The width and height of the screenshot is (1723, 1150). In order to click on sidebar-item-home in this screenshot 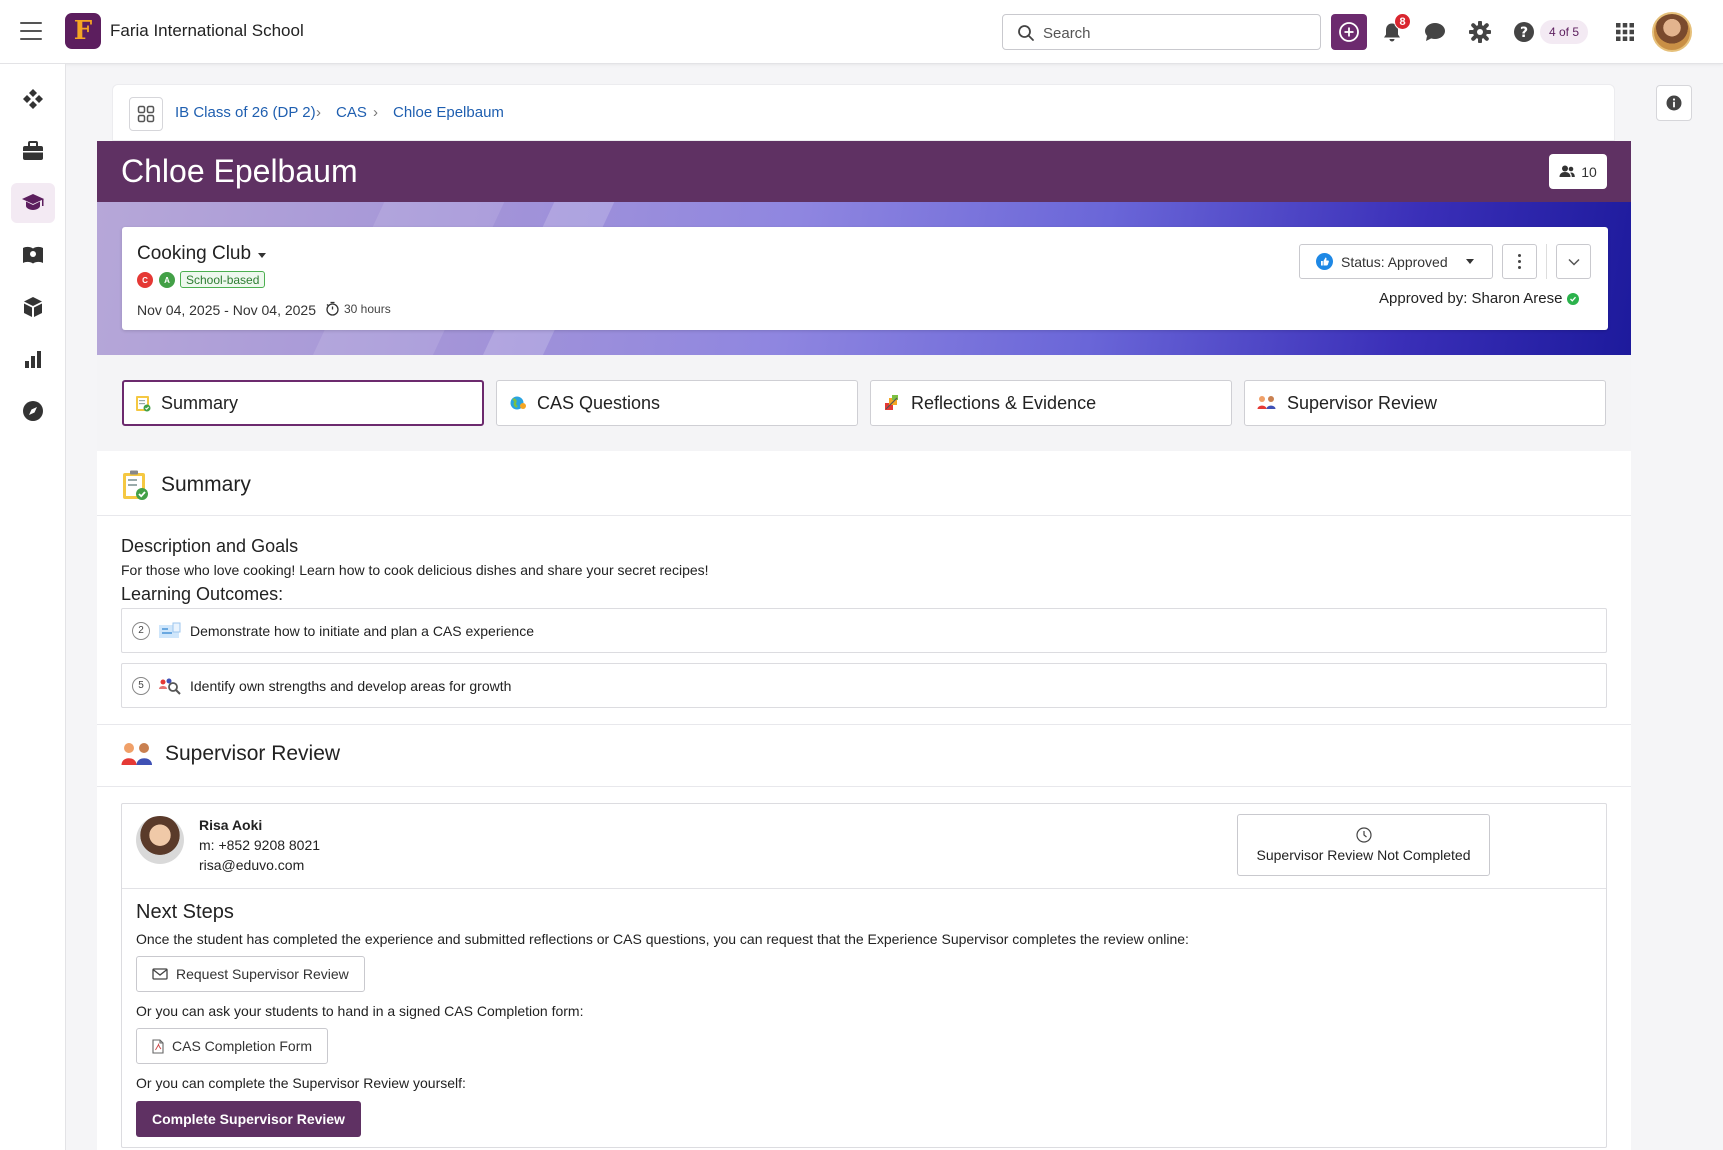, I will do `click(33, 99)`.